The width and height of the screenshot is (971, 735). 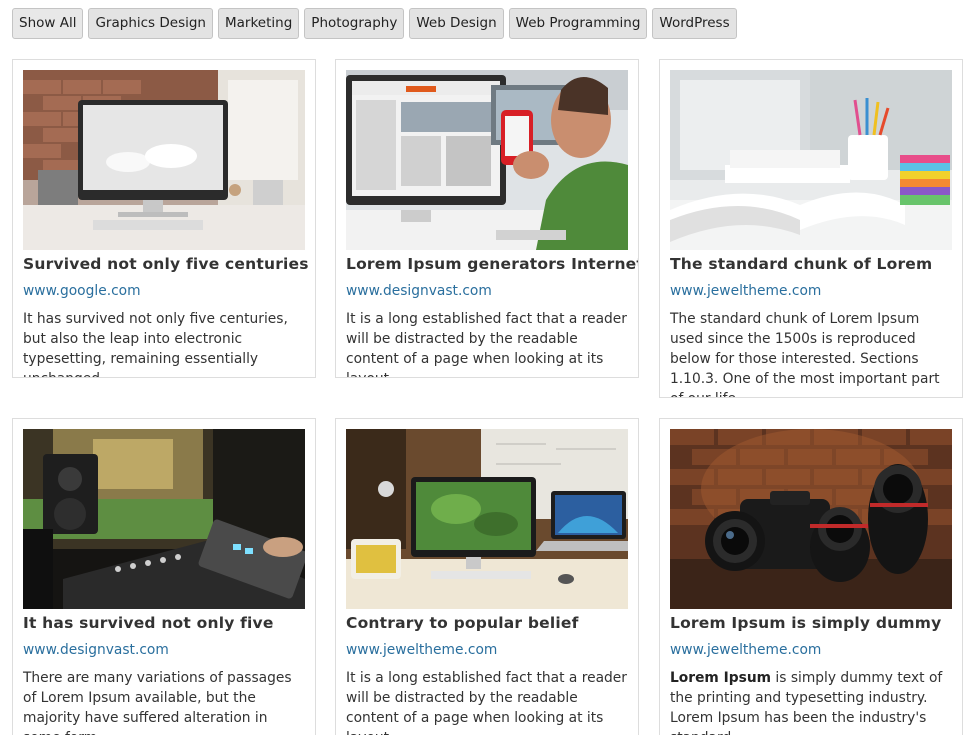 What do you see at coordinates (48, 23) in the screenshot?
I see `filter-show-all-button: Show All` at bounding box center [48, 23].